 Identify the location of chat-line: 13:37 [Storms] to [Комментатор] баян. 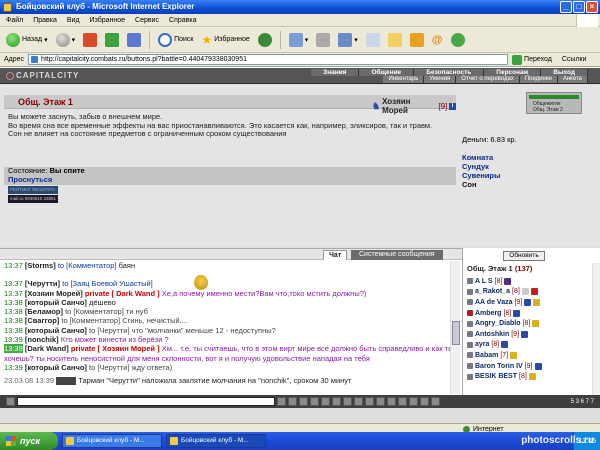
(70, 265).